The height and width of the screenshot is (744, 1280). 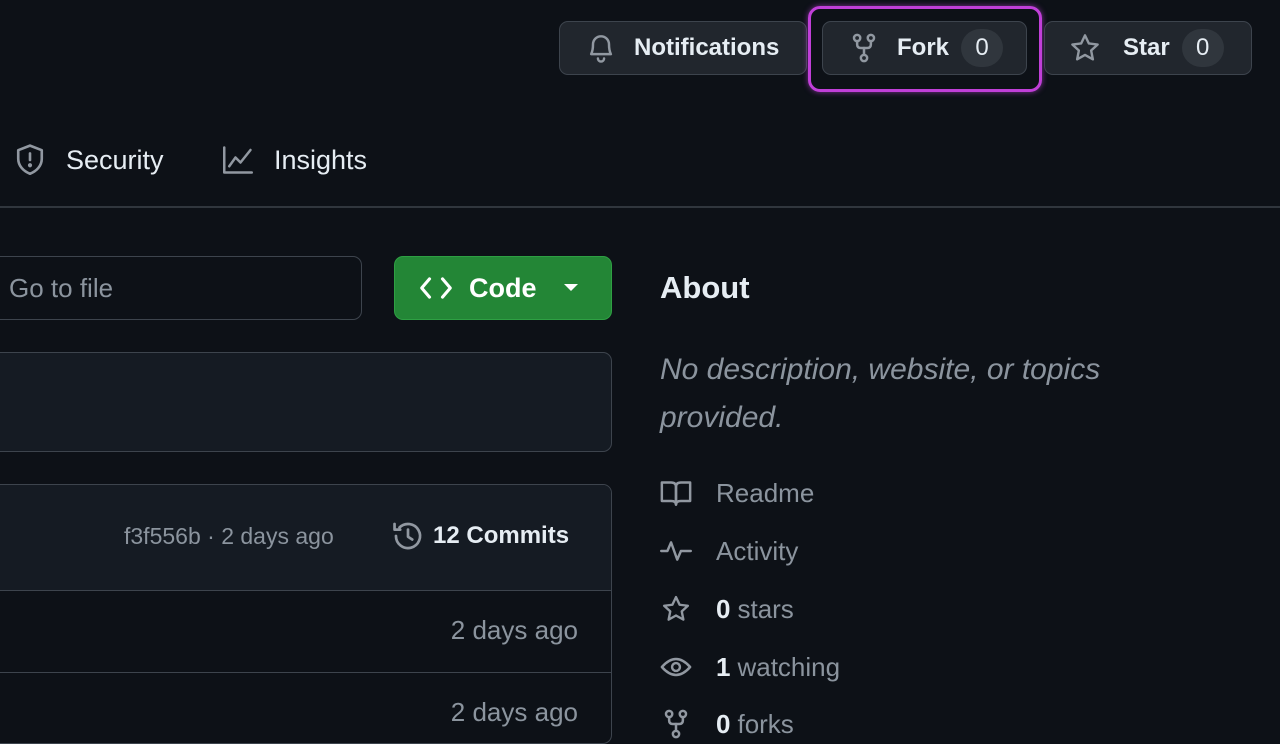 I want to click on stars-count: 0, so click(x=723, y=608).